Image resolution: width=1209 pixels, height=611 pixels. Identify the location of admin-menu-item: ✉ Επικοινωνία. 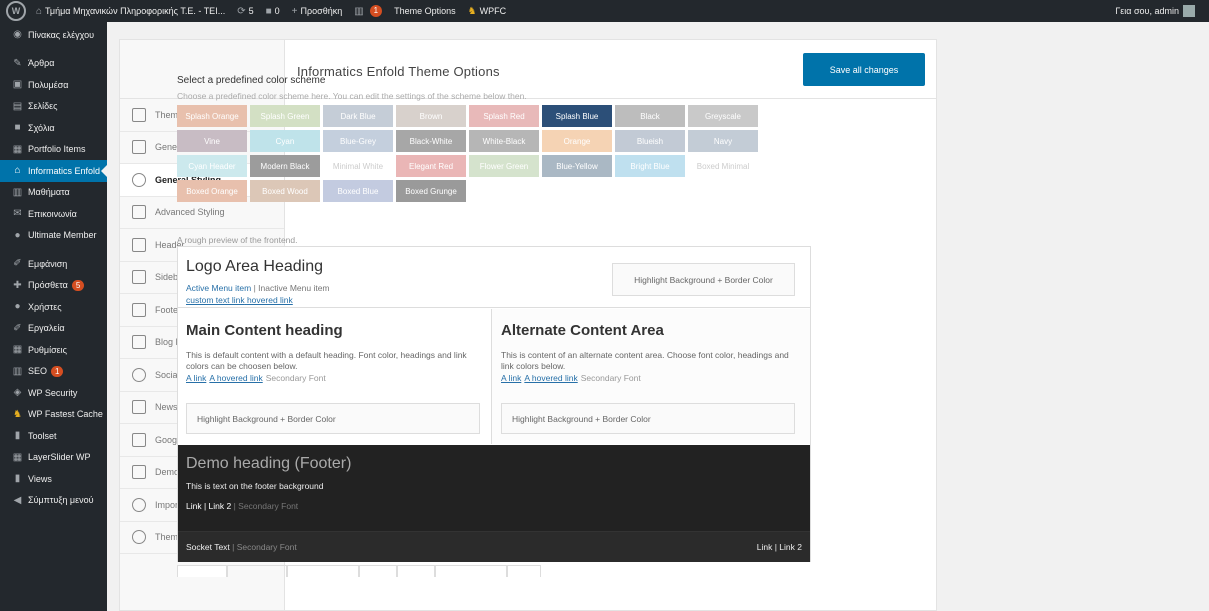
(53, 214).